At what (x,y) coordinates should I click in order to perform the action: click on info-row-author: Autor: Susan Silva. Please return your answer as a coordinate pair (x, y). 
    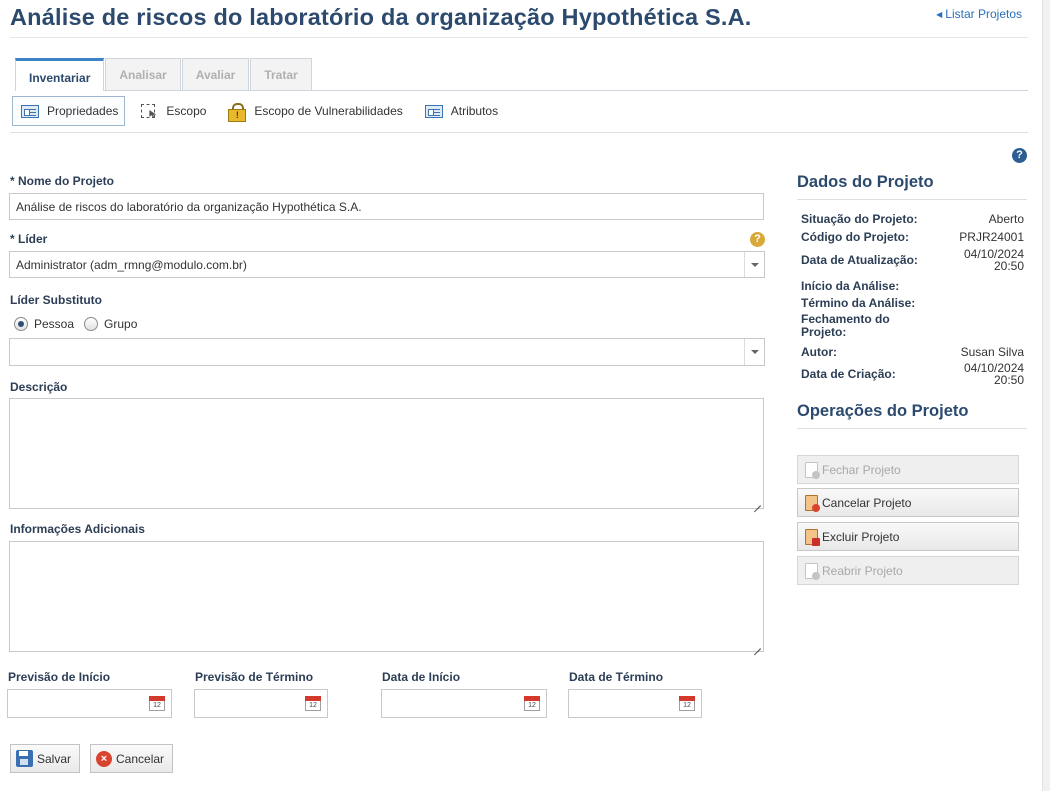
    Looking at the image, I should click on (912, 352).